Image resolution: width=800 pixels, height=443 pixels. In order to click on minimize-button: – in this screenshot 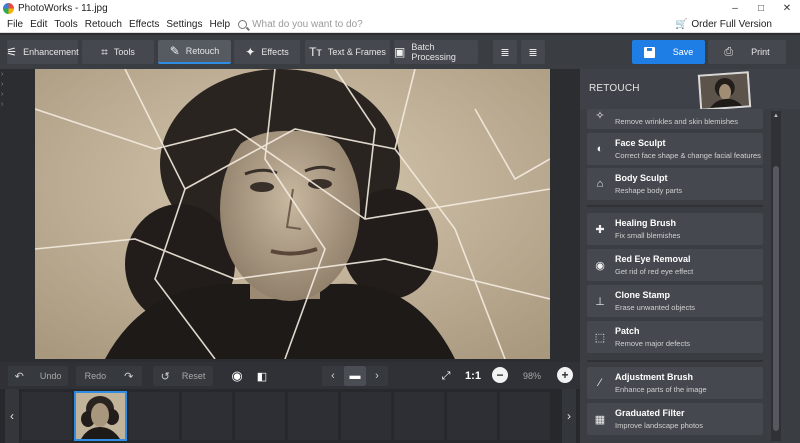, I will do `click(735, 8)`.